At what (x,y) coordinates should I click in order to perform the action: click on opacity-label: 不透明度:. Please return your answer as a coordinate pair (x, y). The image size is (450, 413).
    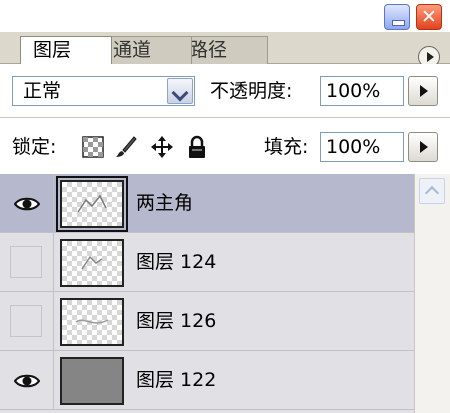
    Looking at the image, I should click on (251, 91).